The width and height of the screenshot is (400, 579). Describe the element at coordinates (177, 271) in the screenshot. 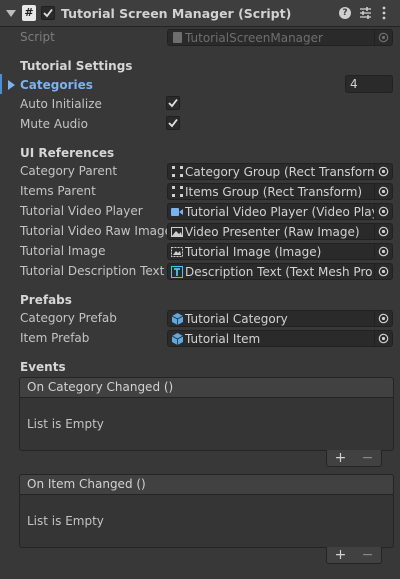

I see `text-mesh-pro-icon` at that location.